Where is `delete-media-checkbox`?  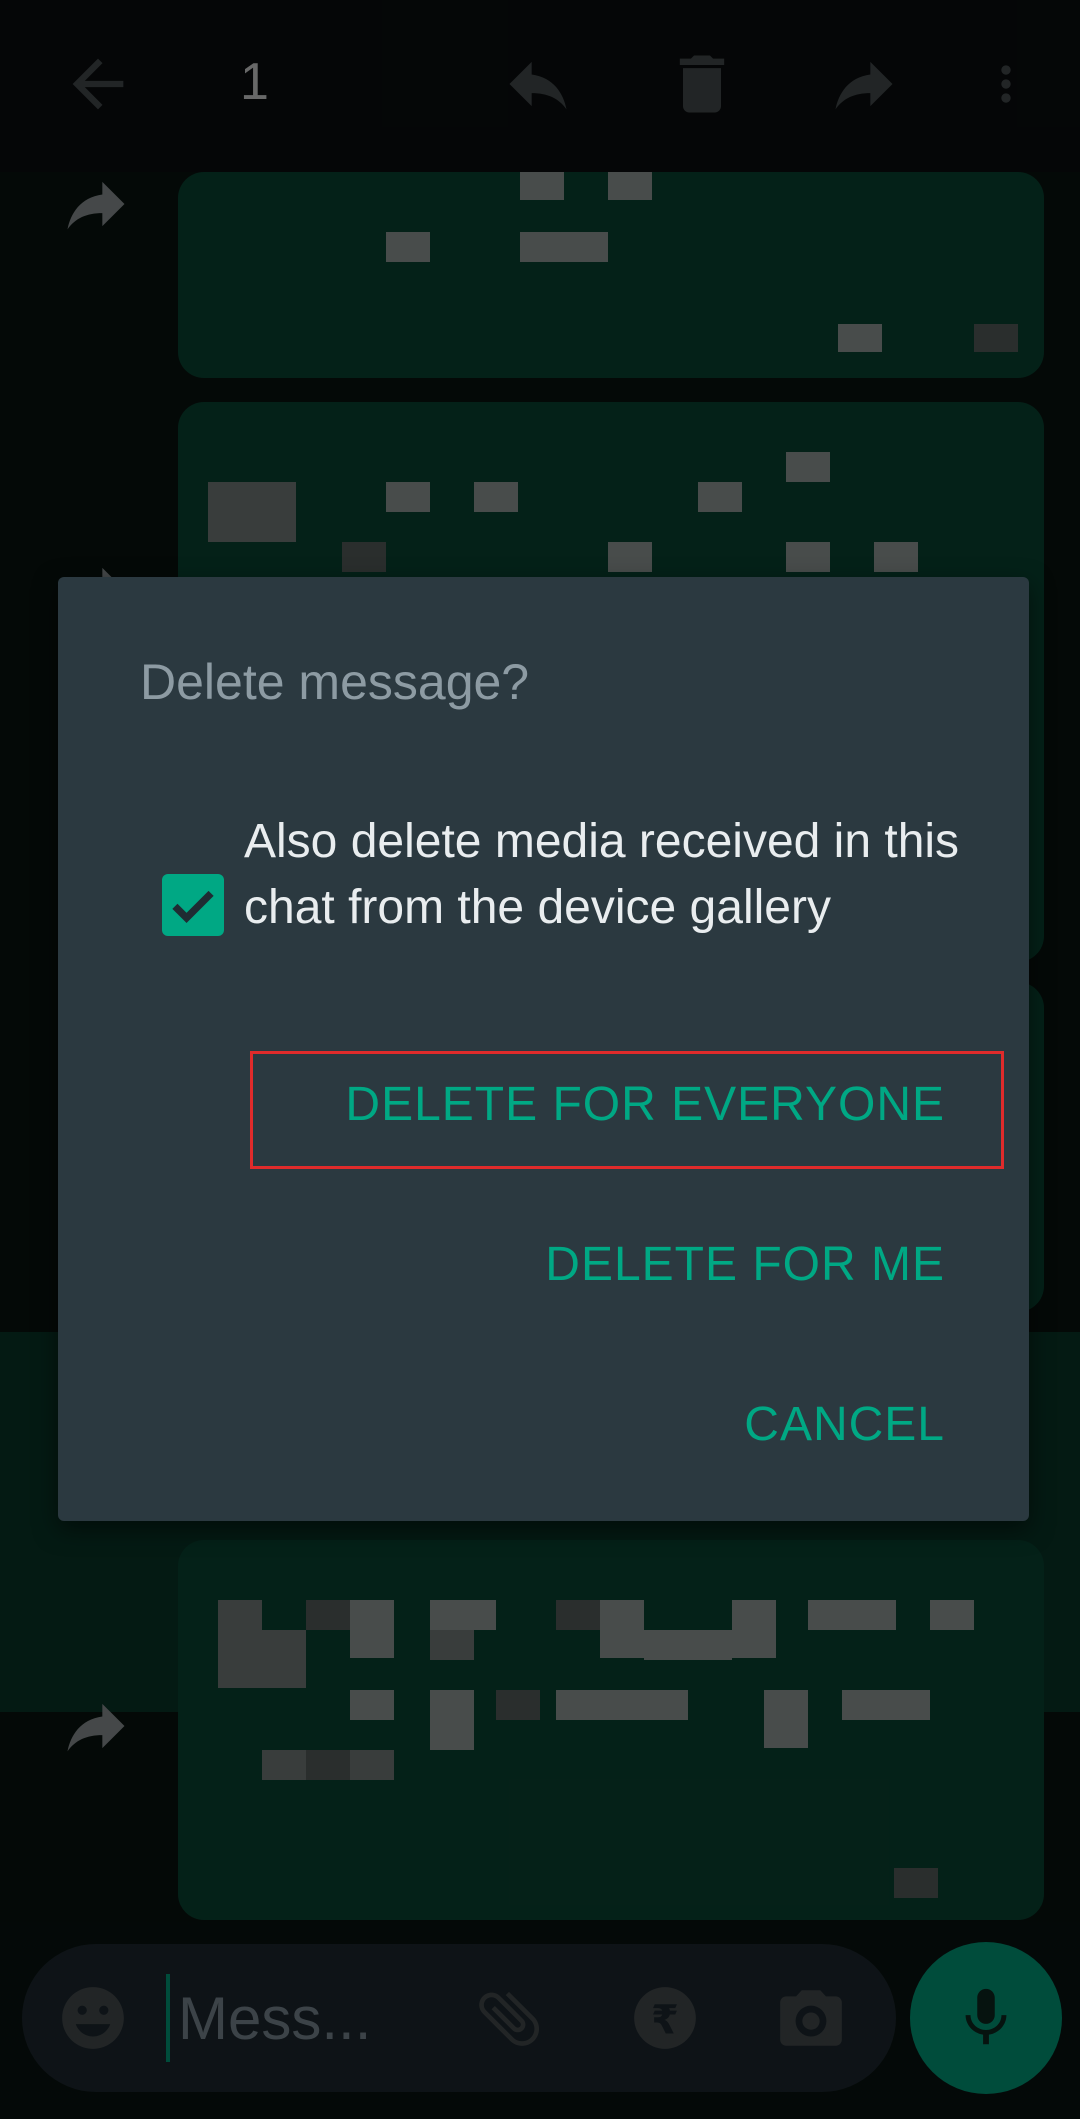 delete-media-checkbox is located at coordinates (193, 905).